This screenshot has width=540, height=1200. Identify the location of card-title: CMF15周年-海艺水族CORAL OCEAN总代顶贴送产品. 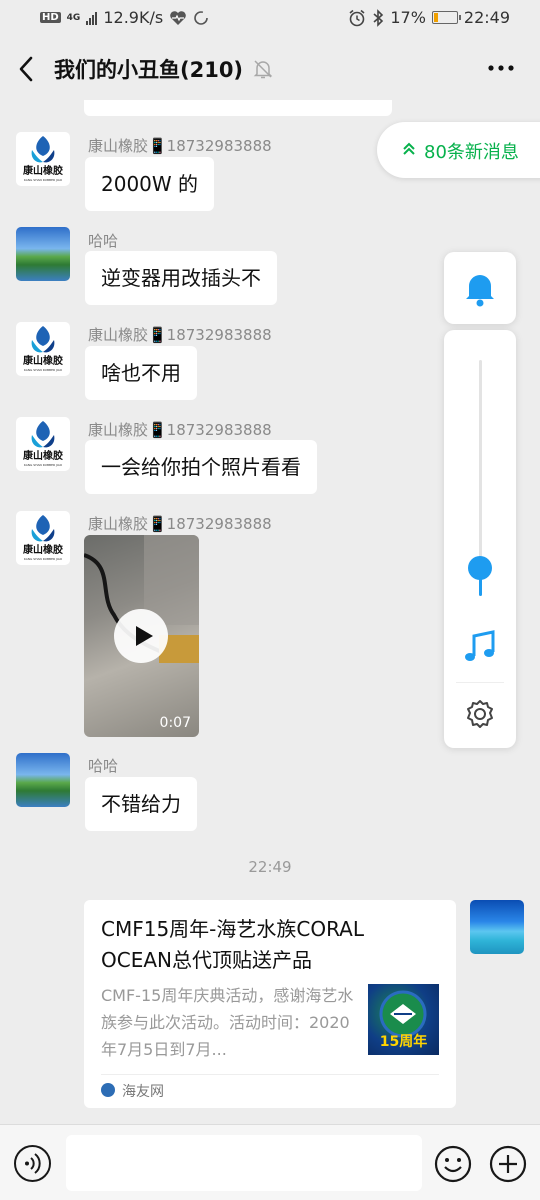
(233, 944).